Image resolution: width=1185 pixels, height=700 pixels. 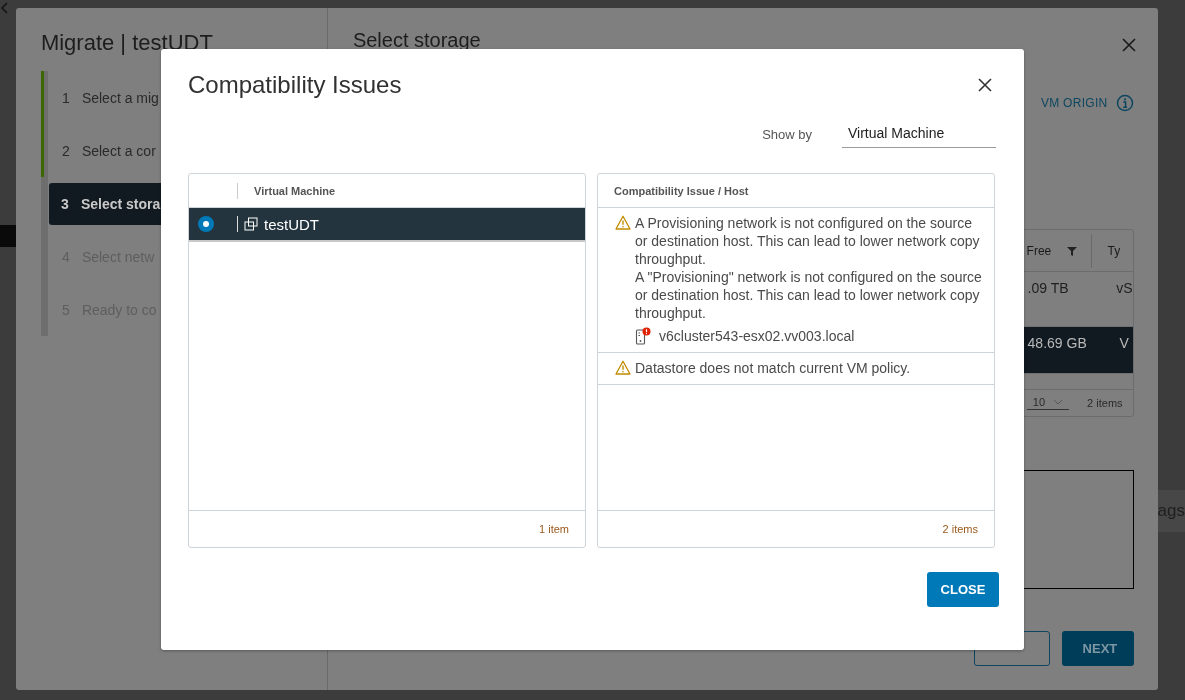 I want to click on filter-icon, so click(x=1071, y=250).